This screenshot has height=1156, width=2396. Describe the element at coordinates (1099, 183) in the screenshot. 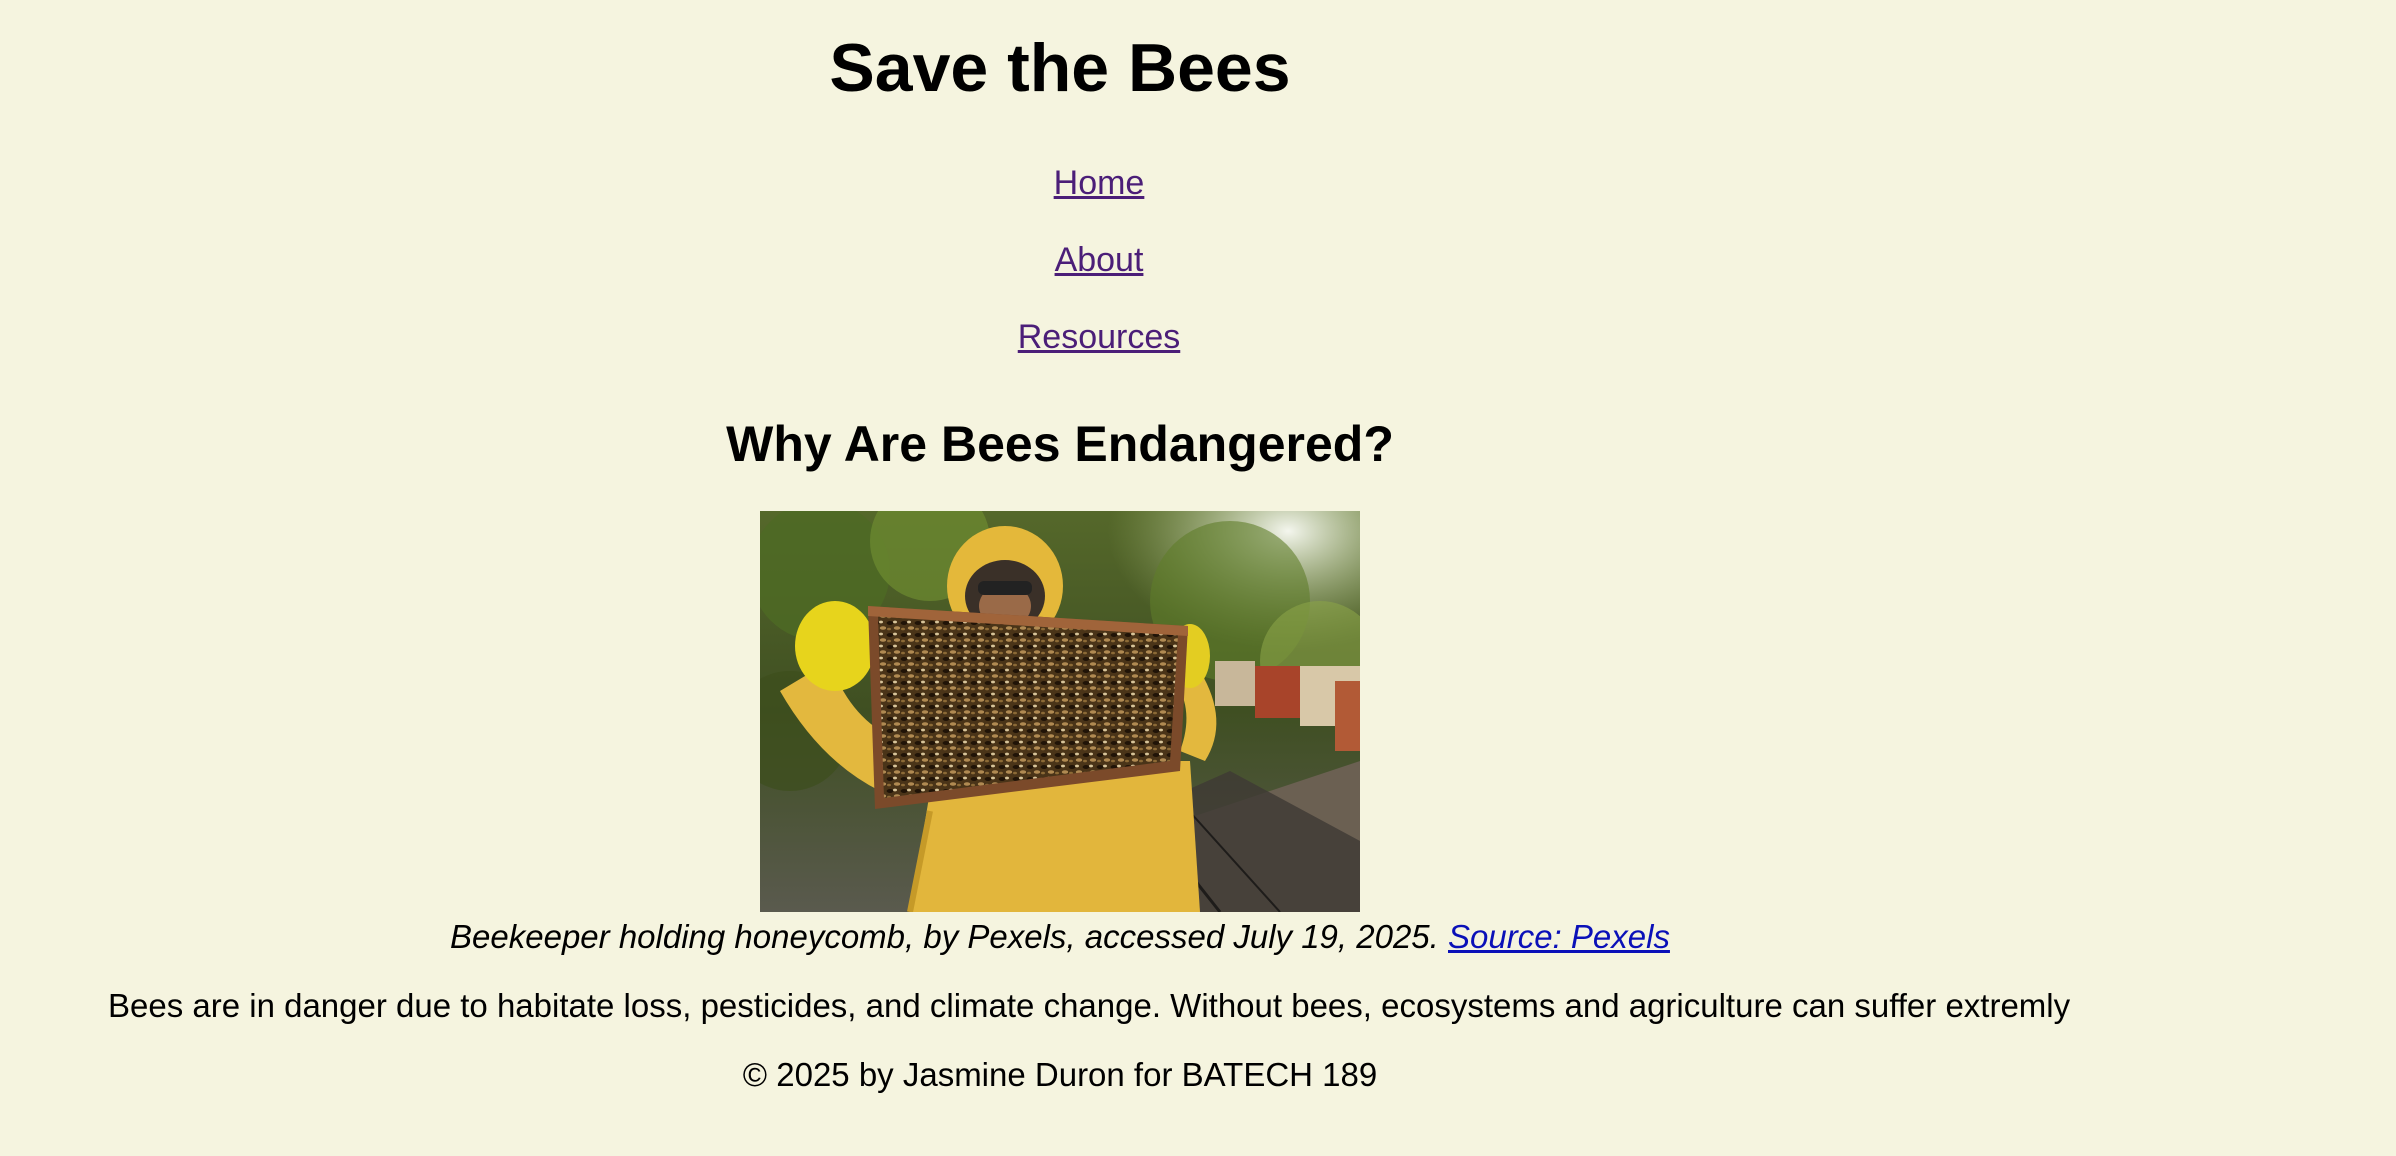

I see `nav-link-home: Home` at that location.